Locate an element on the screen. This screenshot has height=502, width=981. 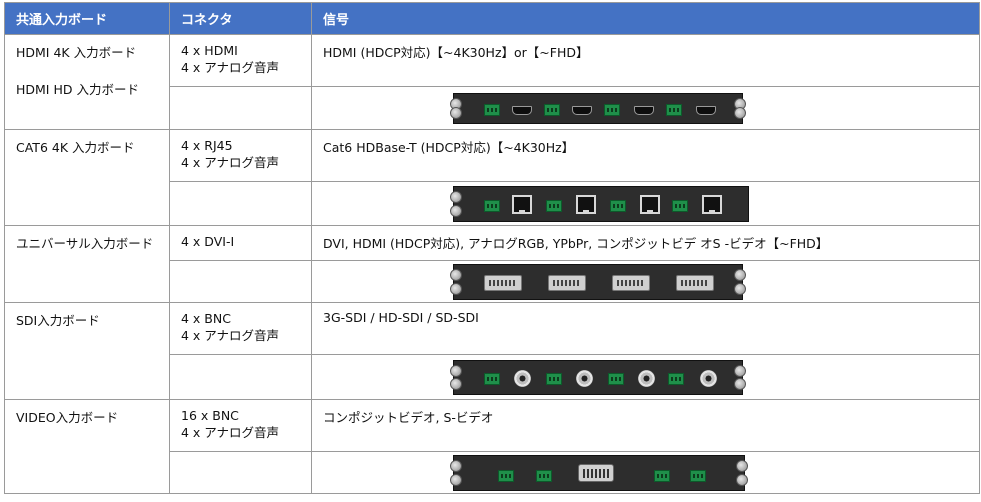
board-name: SDI入力ボード is located at coordinates (58, 320).